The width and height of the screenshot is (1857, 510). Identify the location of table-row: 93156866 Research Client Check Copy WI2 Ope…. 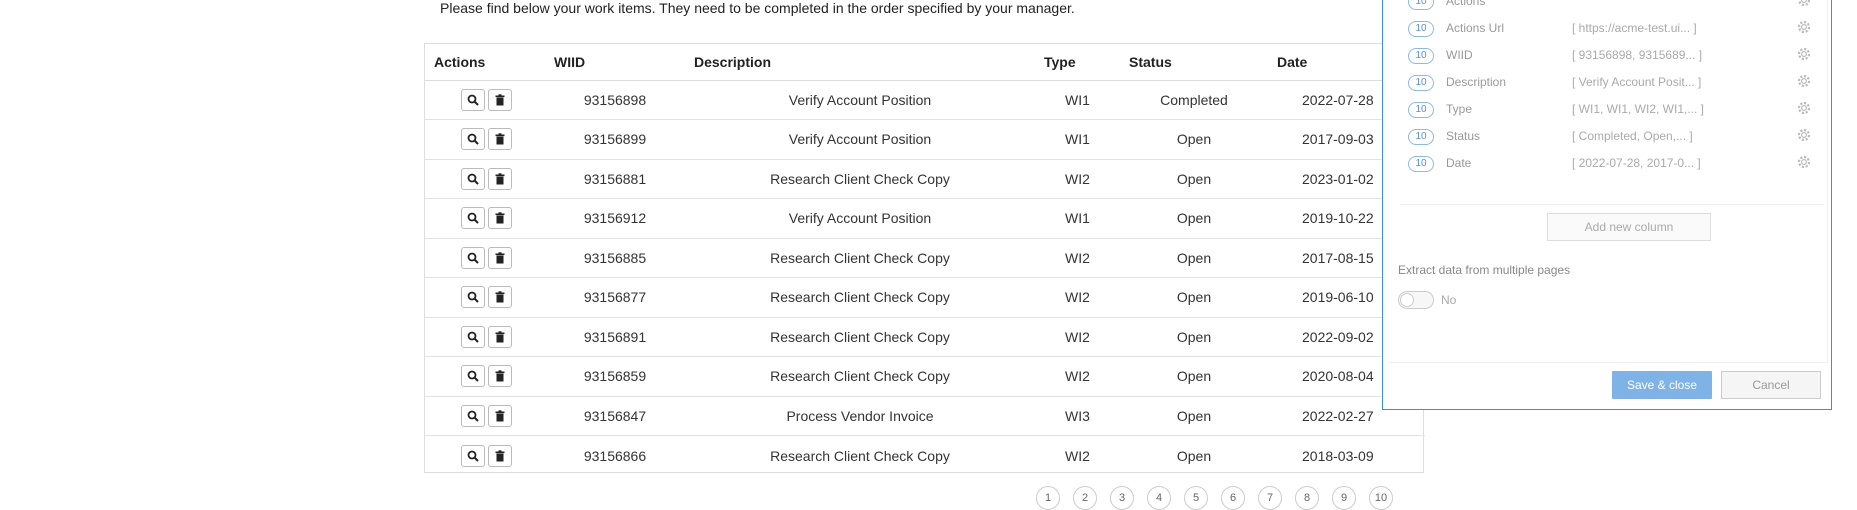
(925, 456).